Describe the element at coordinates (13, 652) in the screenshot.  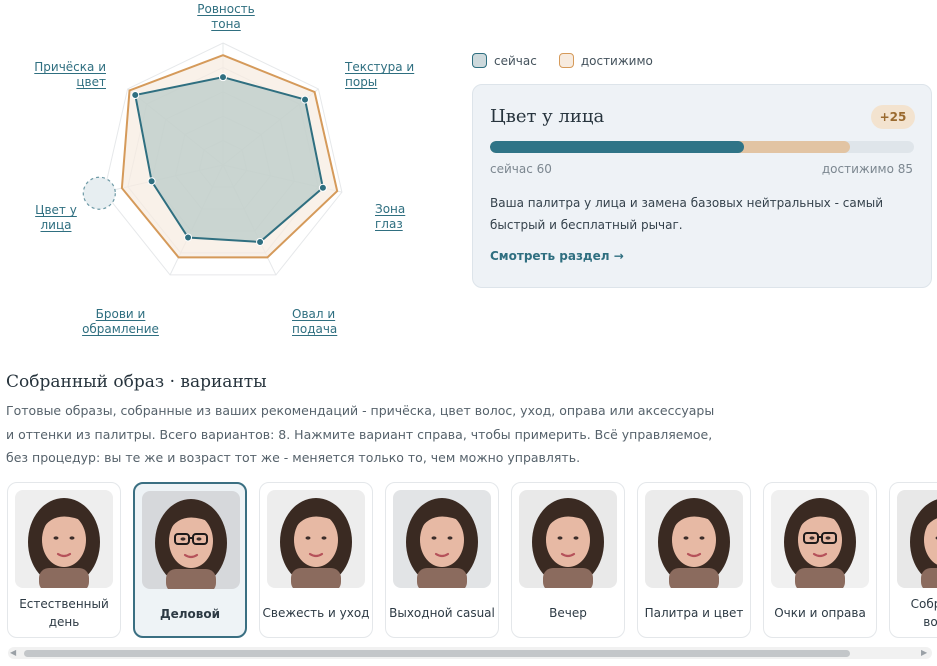
I see `scroll-left-arrow-icon: ◀` at that location.